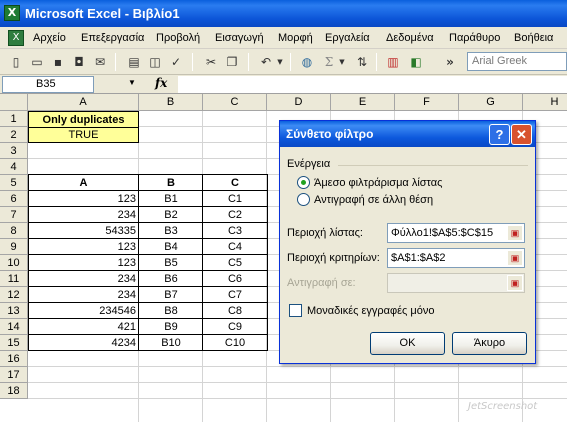 The height and width of the screenshot is (422, 567). I want to click on table-cell: B4, so click(171, 247).